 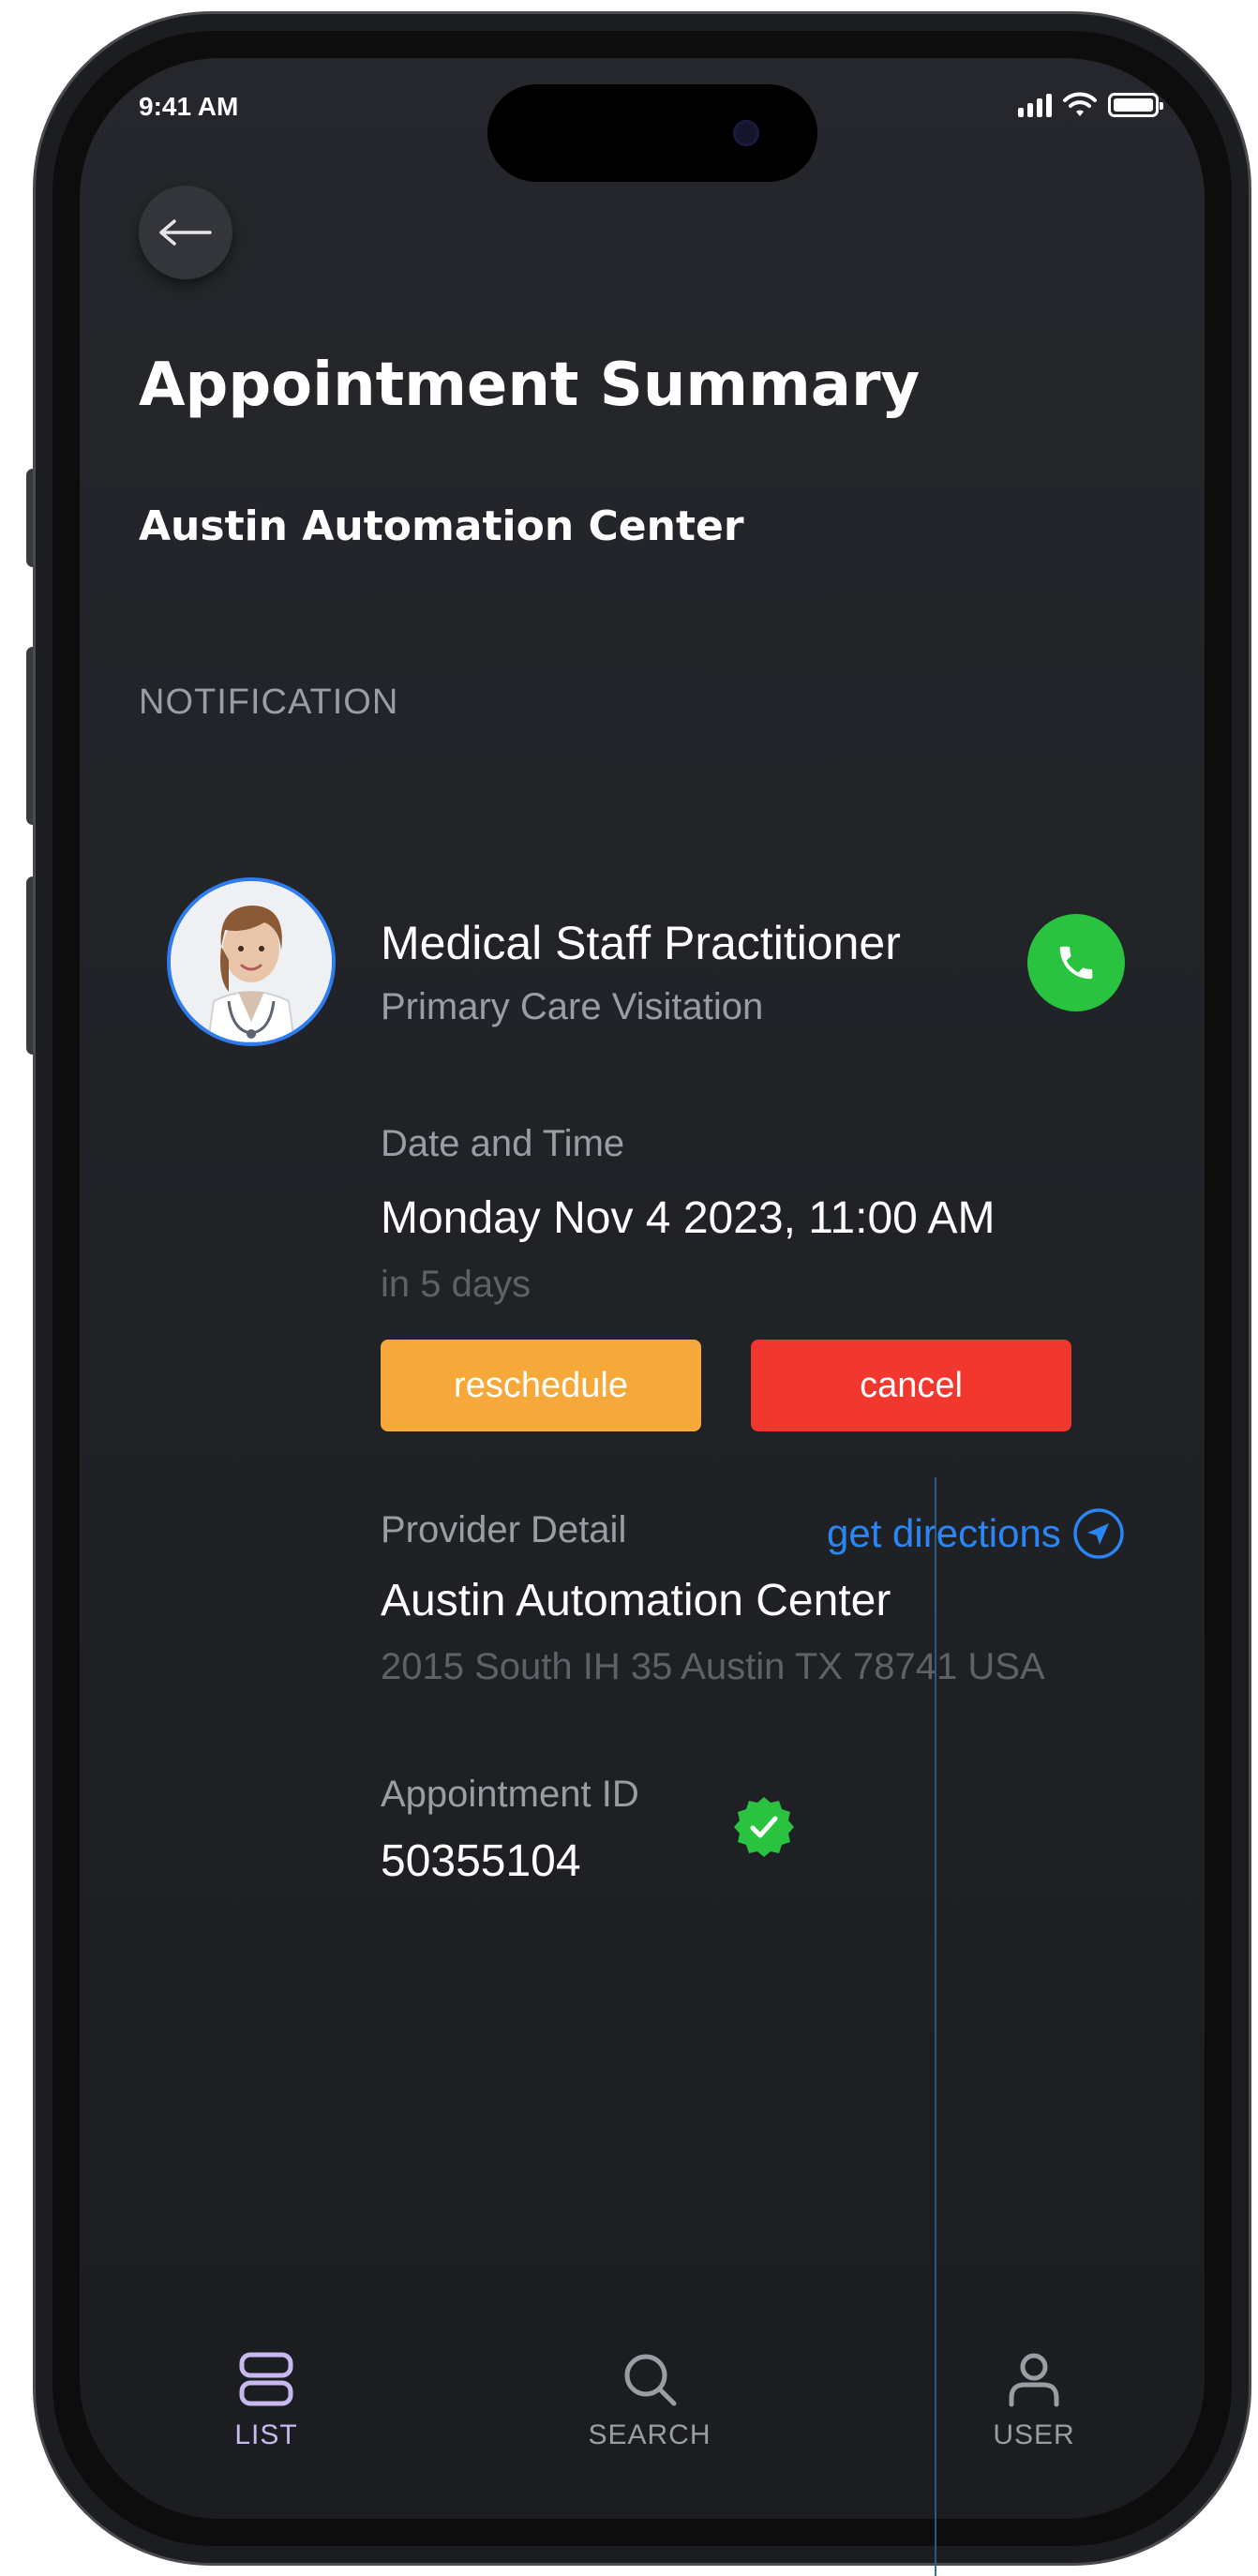 What do you see at coordinates (266, 2379) in the screenshot?
I see `list-icon` at bounding box center [266, 2379].